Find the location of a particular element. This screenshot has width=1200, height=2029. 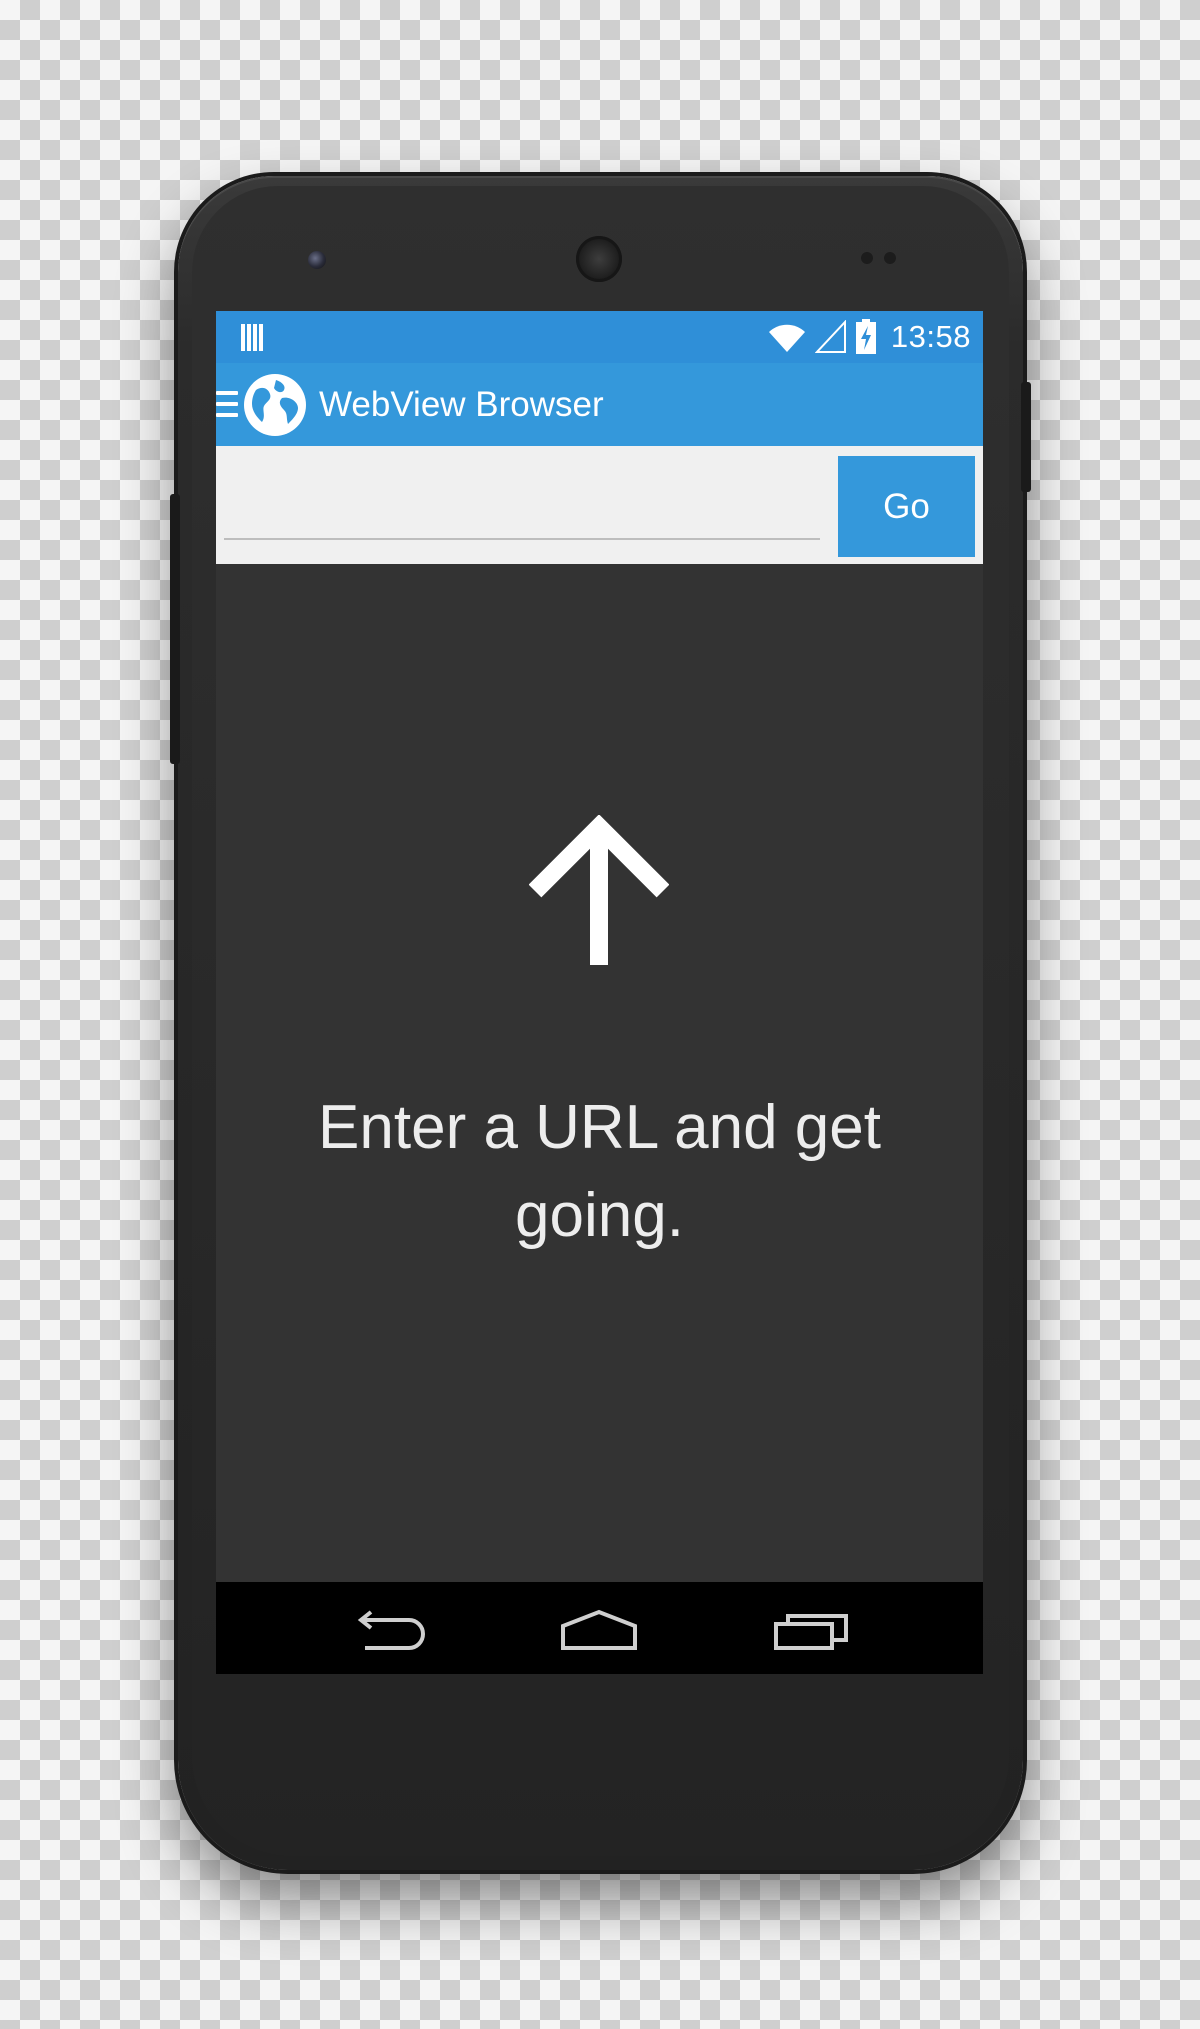

go-button: Go is located at coordinates (906, 506).